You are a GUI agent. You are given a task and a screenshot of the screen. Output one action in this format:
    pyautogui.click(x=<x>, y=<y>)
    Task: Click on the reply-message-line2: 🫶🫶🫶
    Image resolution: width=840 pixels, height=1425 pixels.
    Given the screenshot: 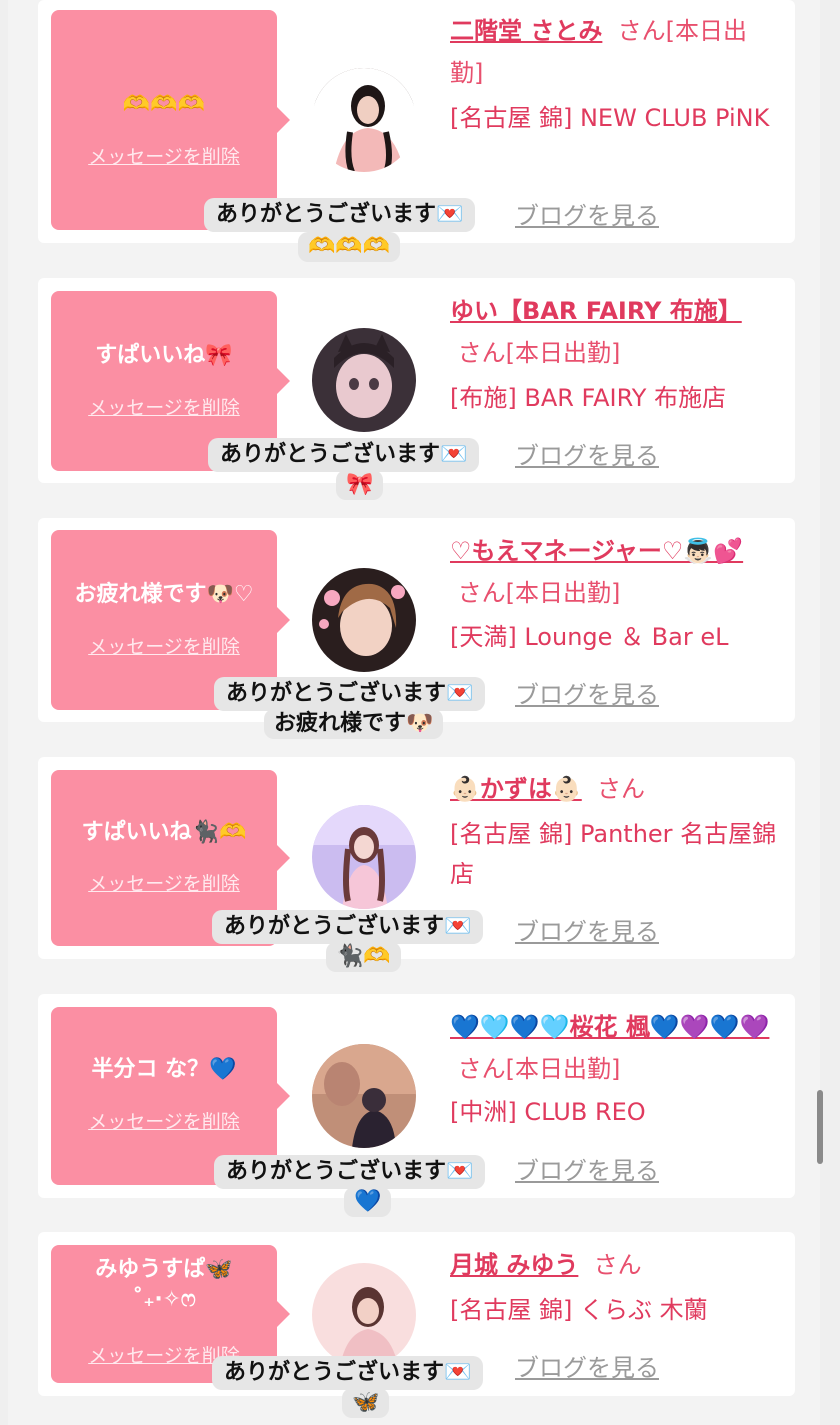 What is the action you would take?
    pyautogui.click(x=349, y=247)
    